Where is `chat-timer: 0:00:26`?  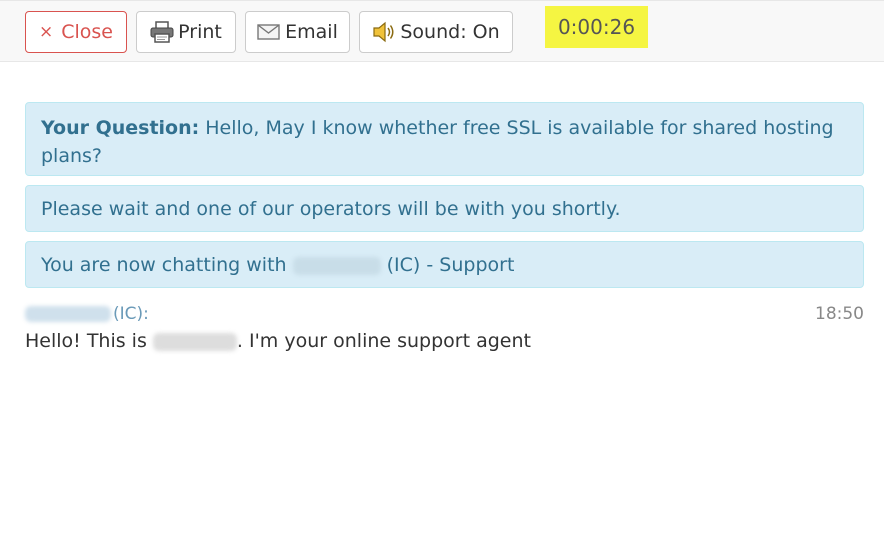 chat-timer: 0:00:26 is located at coordinates (596, 27).